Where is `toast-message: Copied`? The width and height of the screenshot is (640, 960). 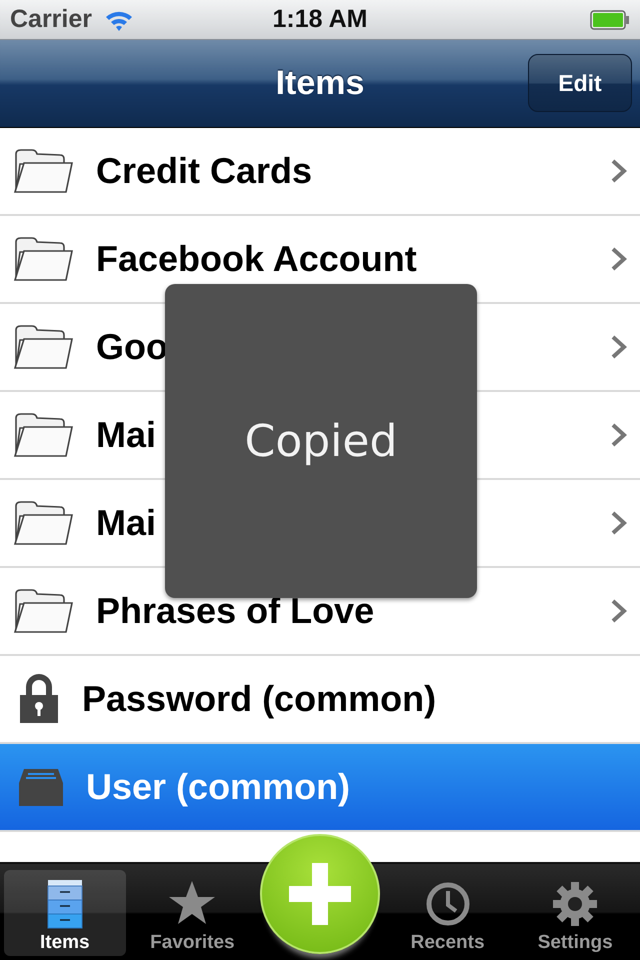
toast-message: Copied is located at coordinates (321, 441).